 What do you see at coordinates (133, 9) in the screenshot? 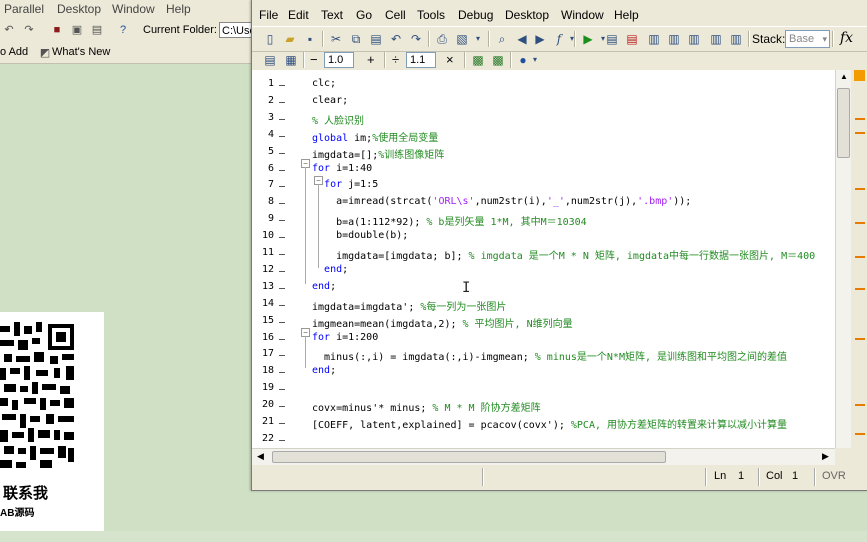
I see `desktop-menu-window: Window` at bounding box center [133, 9].